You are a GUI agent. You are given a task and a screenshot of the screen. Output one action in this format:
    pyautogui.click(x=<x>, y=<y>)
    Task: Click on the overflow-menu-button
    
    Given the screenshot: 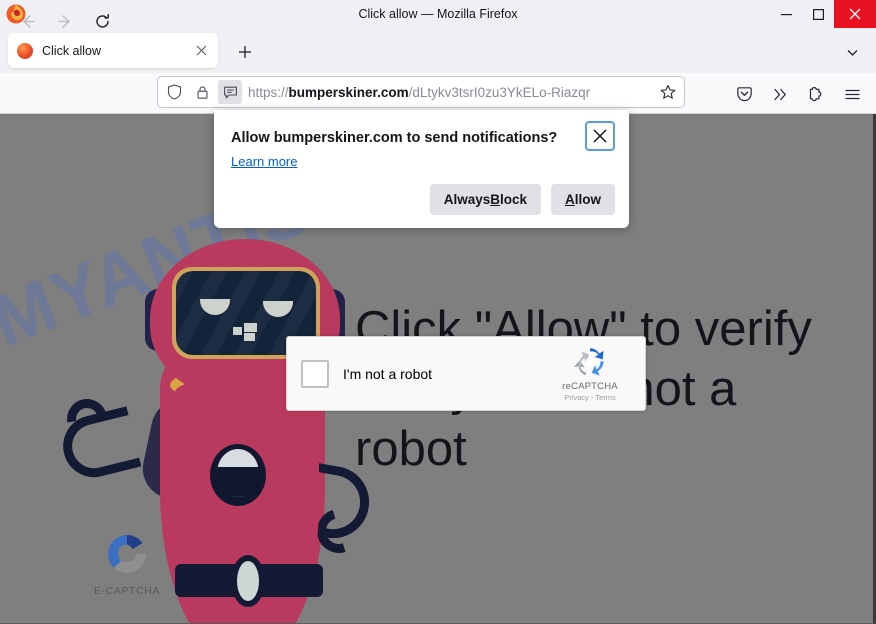 What is the action you would take?
    pyautogui.click(x=780, y=94)
    